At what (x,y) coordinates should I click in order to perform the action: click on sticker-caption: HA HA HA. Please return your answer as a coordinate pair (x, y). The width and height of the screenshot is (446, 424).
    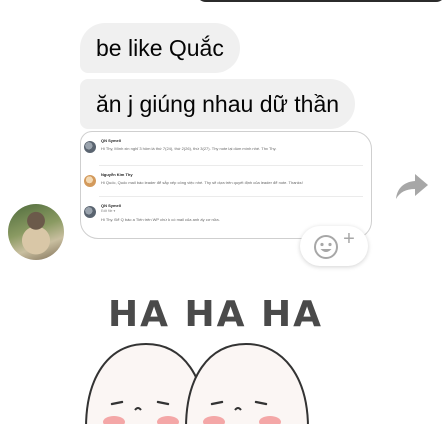
    Looking at the image, I should click on (216, 314).